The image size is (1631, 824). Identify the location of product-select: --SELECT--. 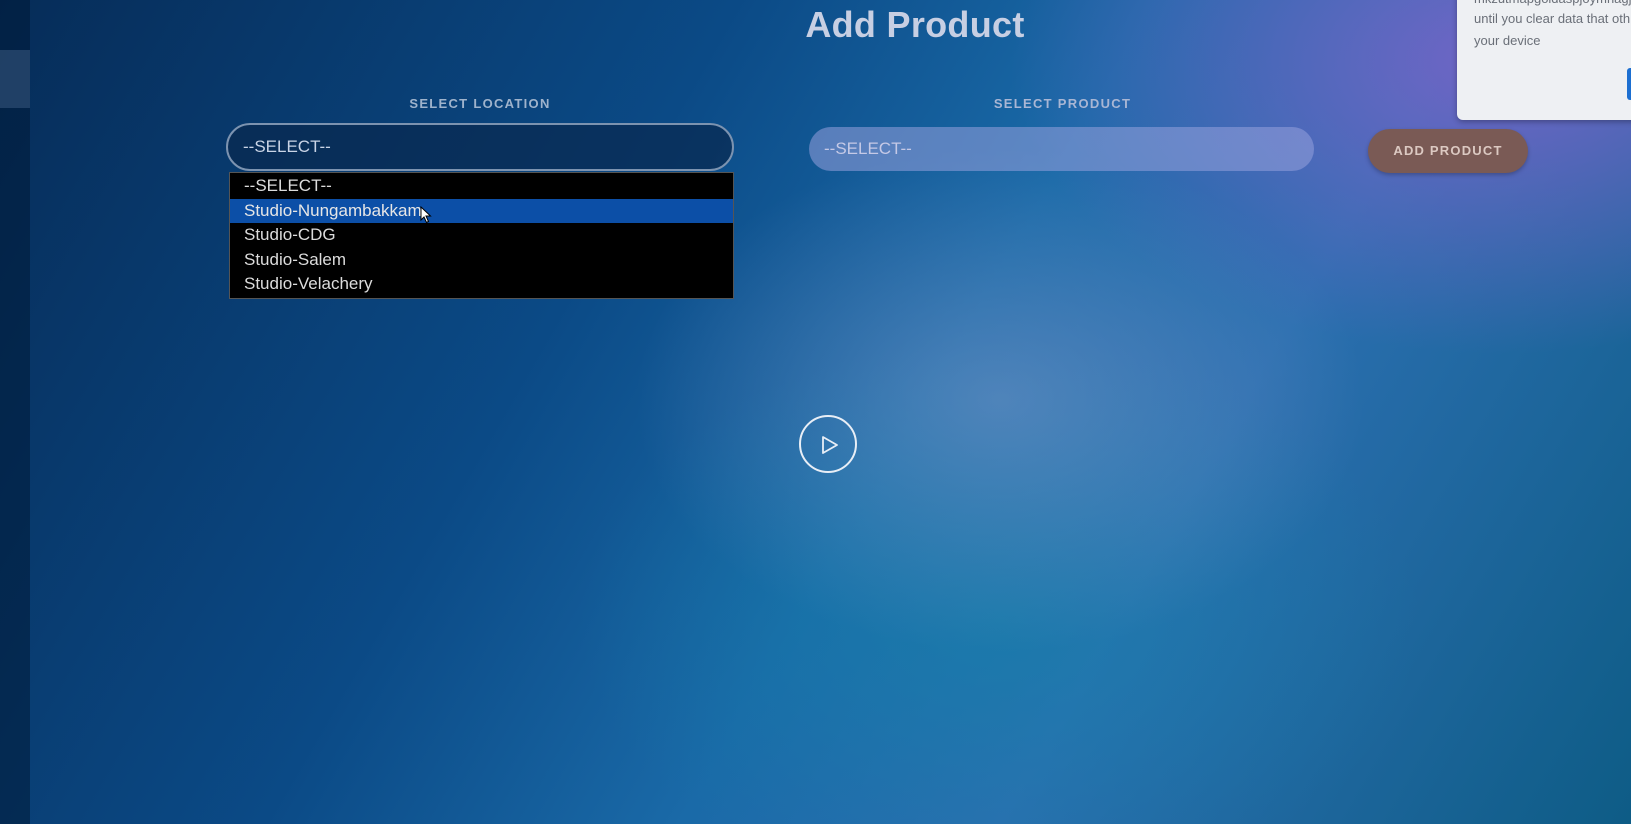
(1061, 149).